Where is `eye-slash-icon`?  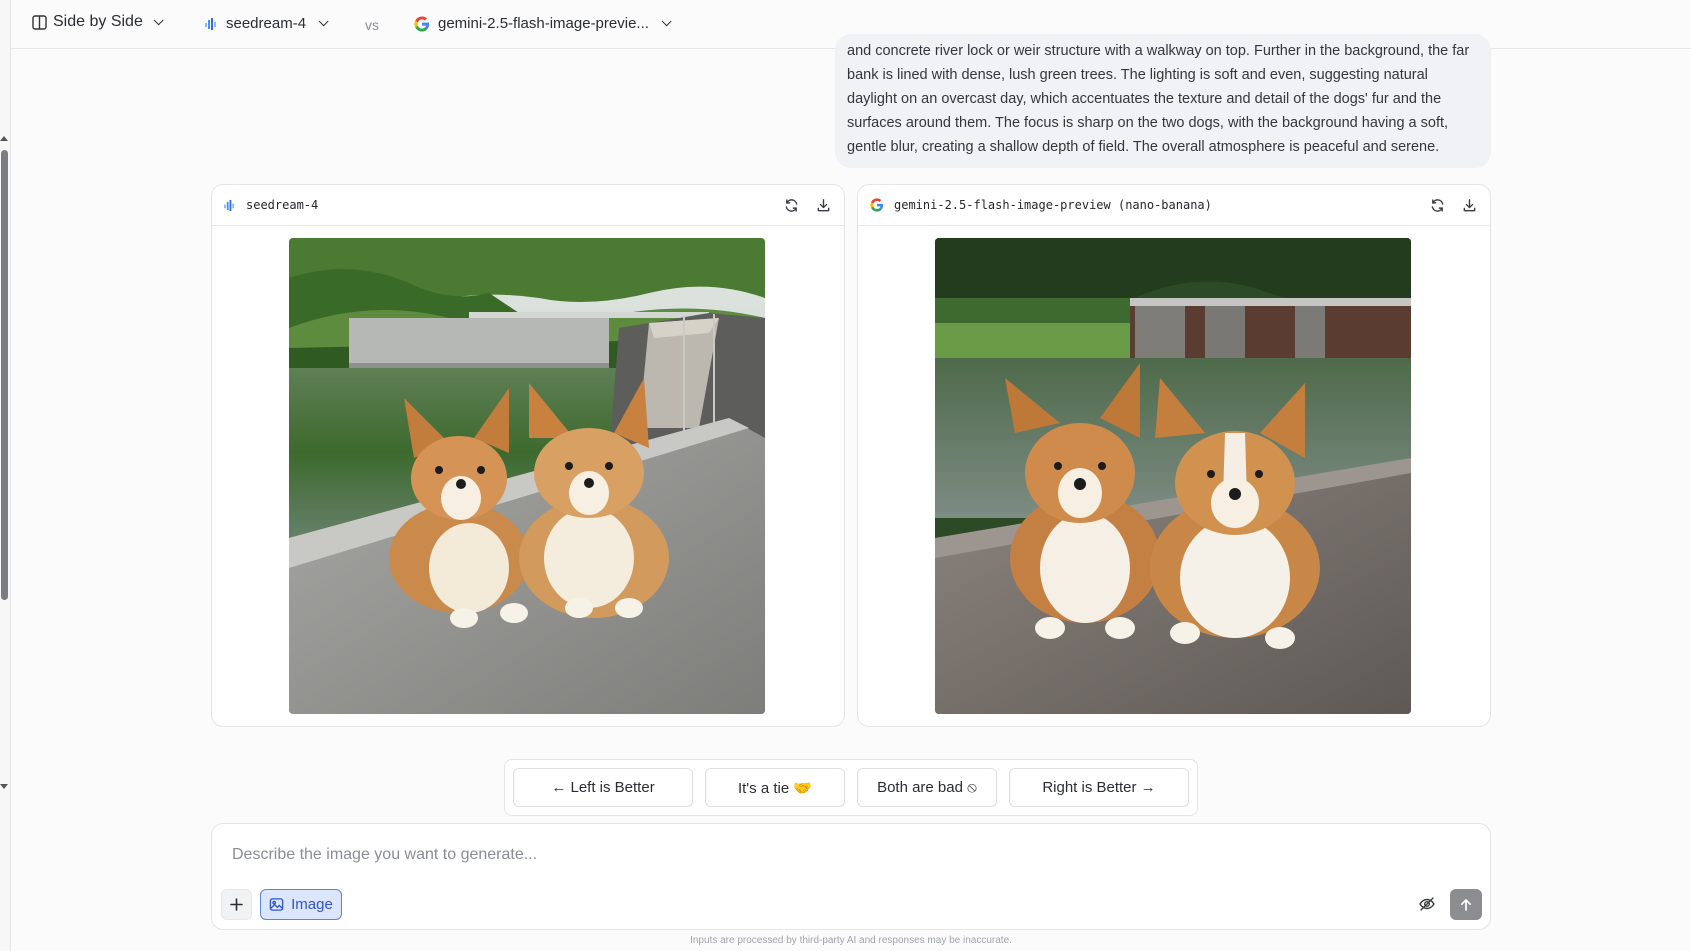 eye-slash-icon is located at coordinates (1427, 904).